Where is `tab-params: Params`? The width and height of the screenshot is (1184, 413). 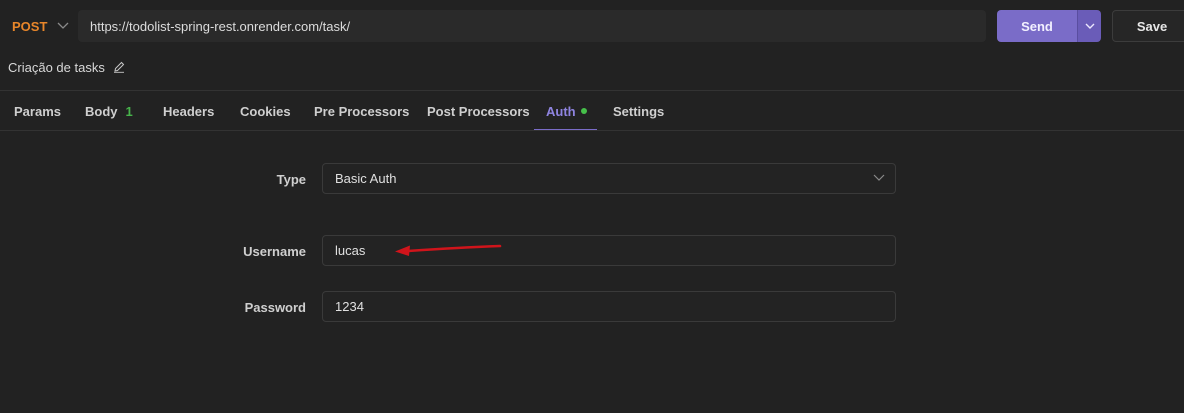
tab-params: Params is located at coordinates (37, 111).